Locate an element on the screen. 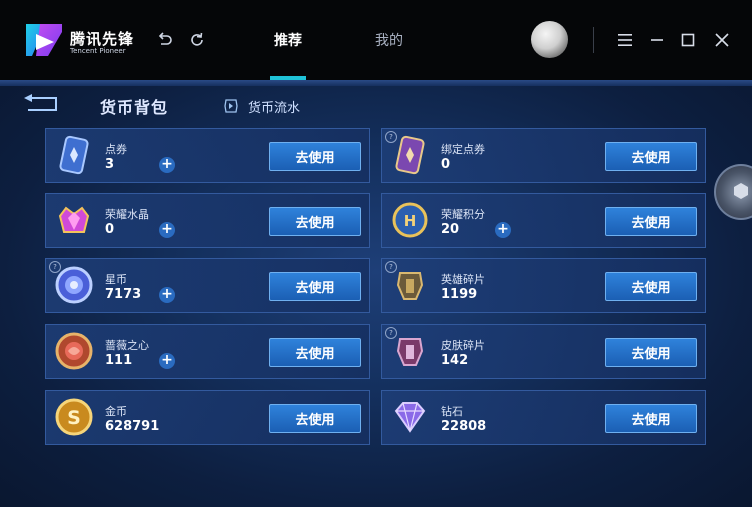 Image resolution: width=752 pixels, height=507 pixels. maximize-icon is located at coordinates (688, 40).